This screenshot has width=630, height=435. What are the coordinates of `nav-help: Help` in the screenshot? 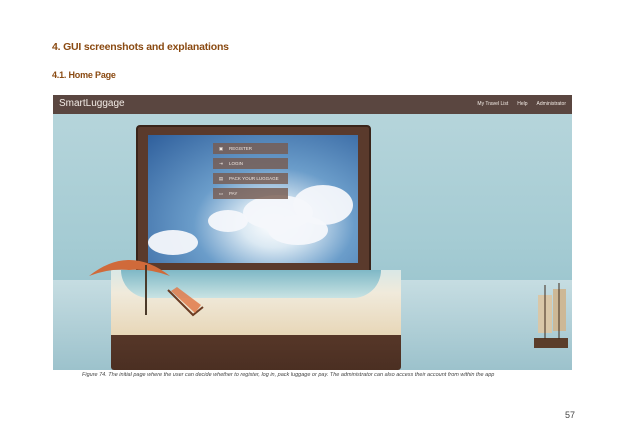 It's located at (522, 104).